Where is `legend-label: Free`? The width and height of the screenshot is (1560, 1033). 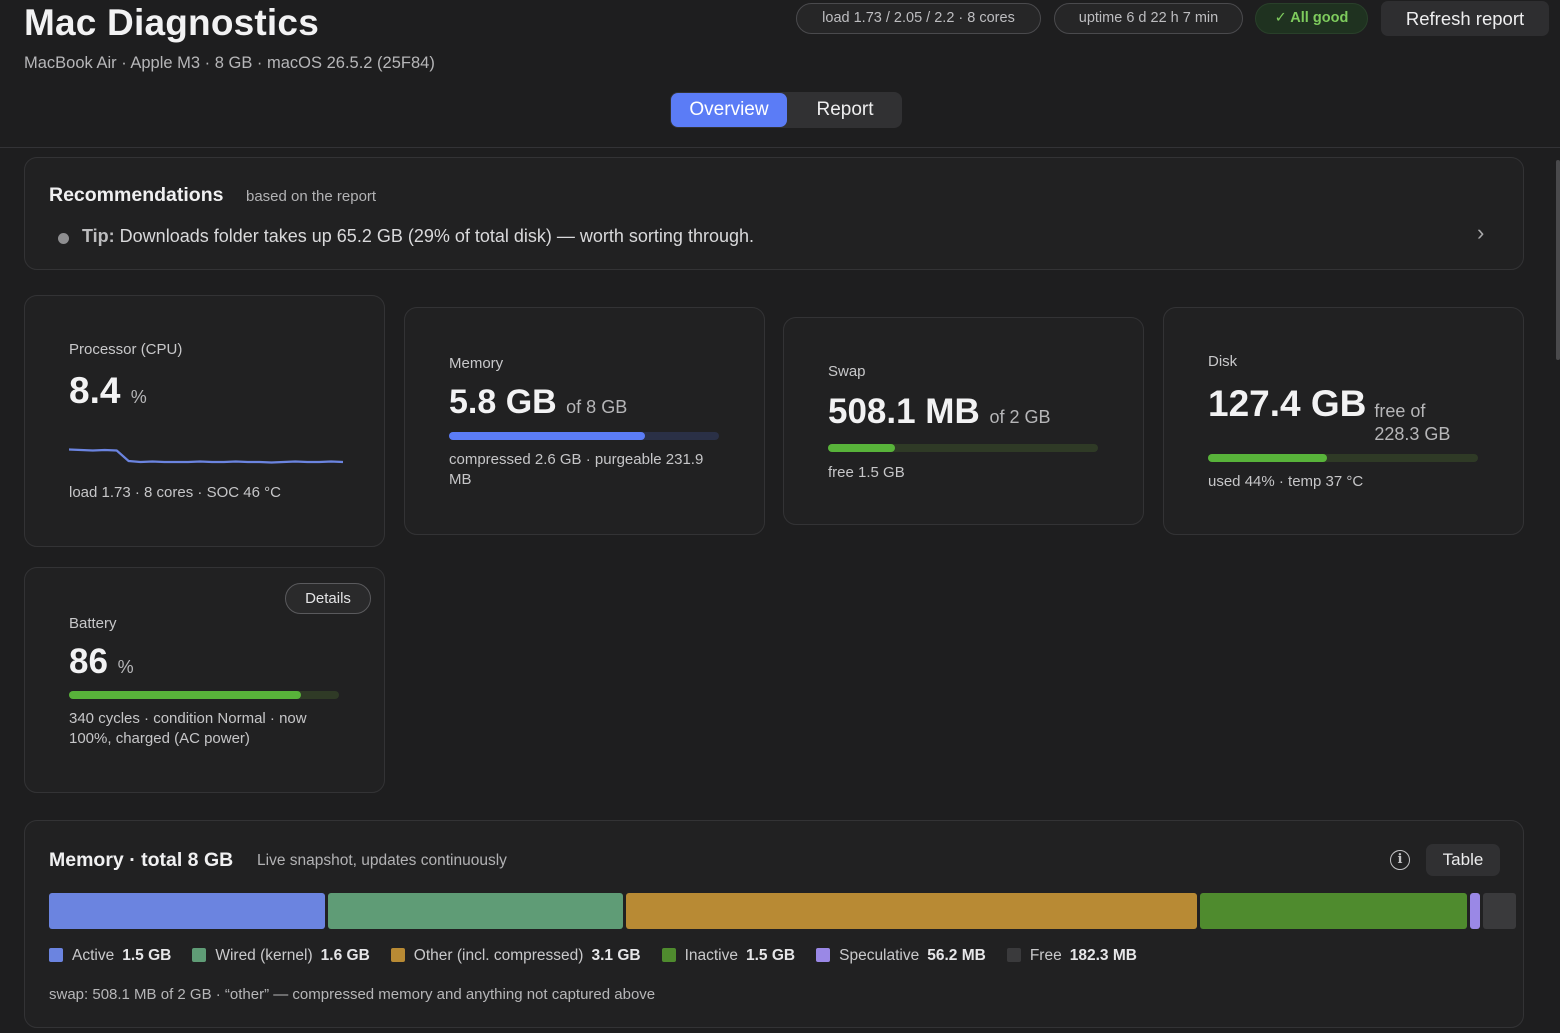
legend-label: Free is located at coordinates (1045, 955).